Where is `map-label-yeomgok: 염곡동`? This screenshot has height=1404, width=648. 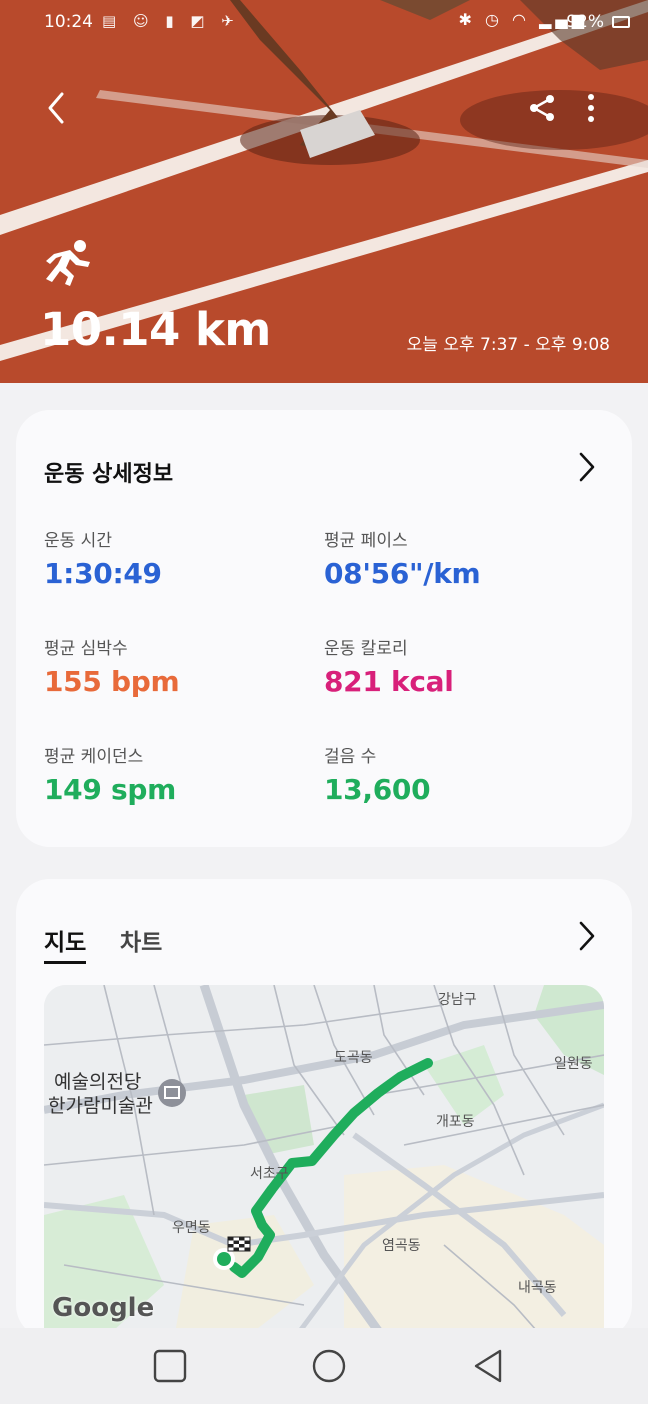
map-label-yeomgok: 염곡동 is located at coordinates (401, 1246).